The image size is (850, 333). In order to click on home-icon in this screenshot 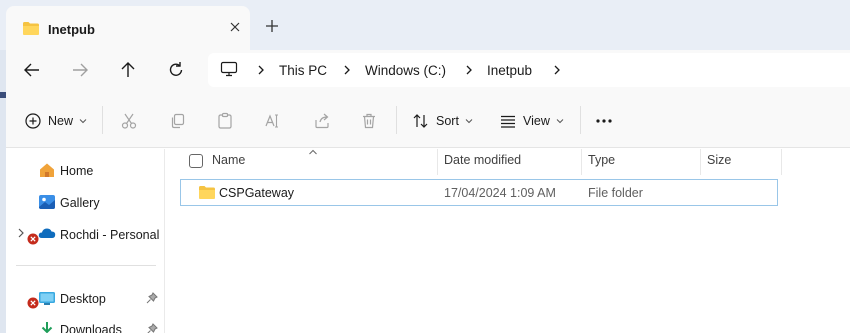, I will do `click(47, 171)`.